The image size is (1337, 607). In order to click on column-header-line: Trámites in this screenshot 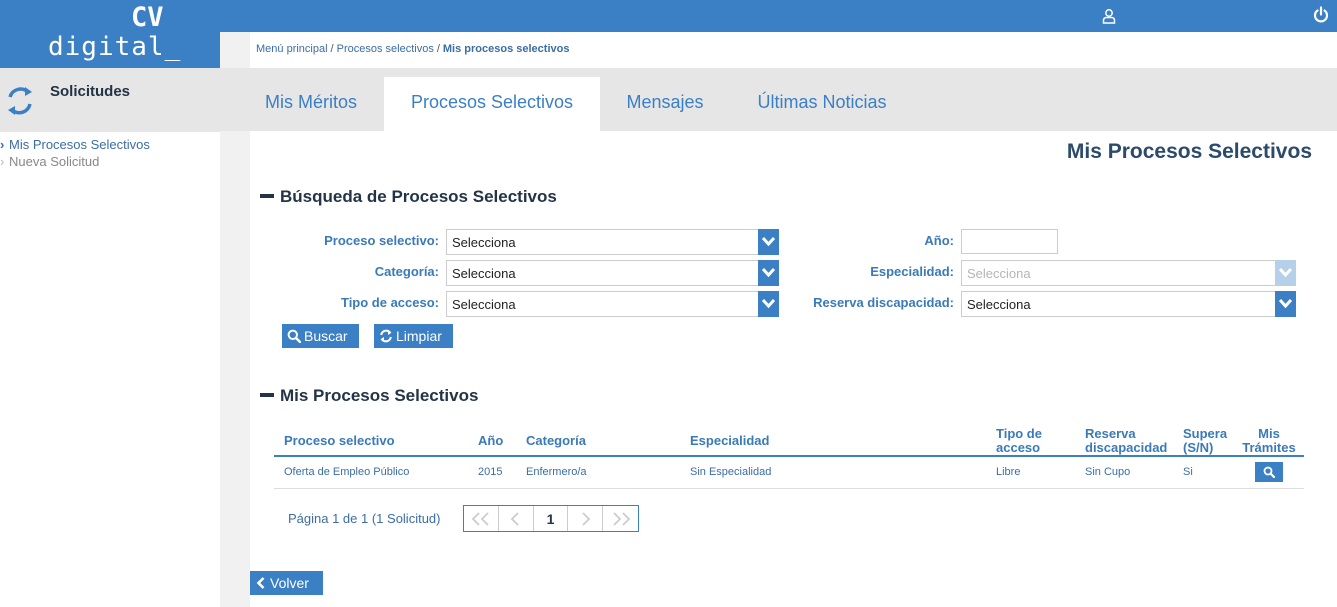, I will do `click(1269, 447)`.